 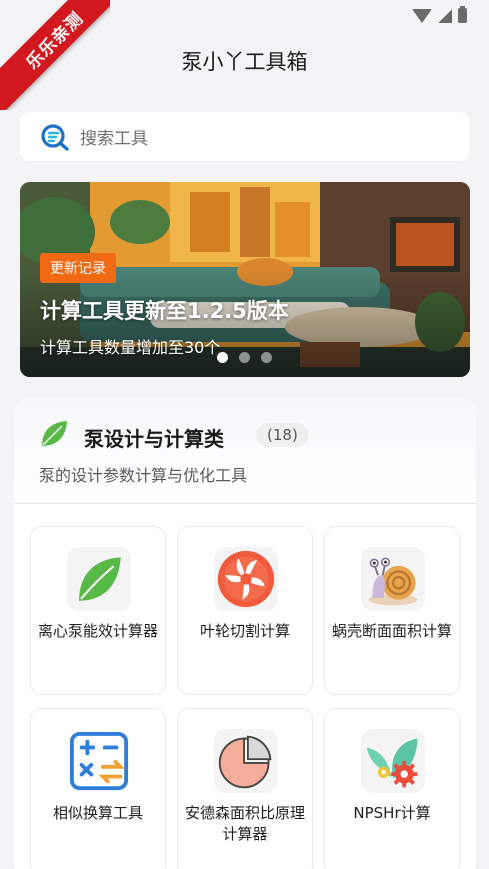 I want to click on tool-label: NPSHr计算, so click(x=392, y=813).